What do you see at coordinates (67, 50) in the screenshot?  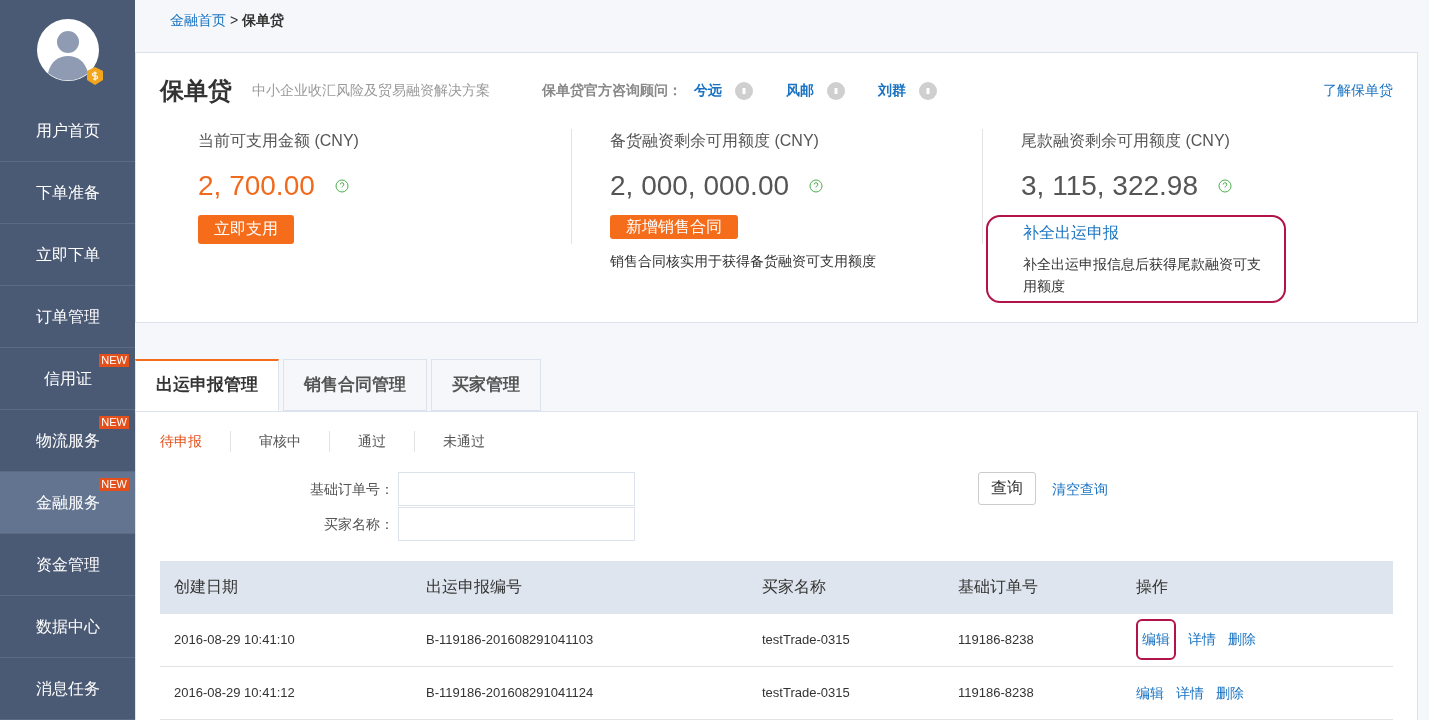 I see `avatar-icon` at bounding box center [67, 50].